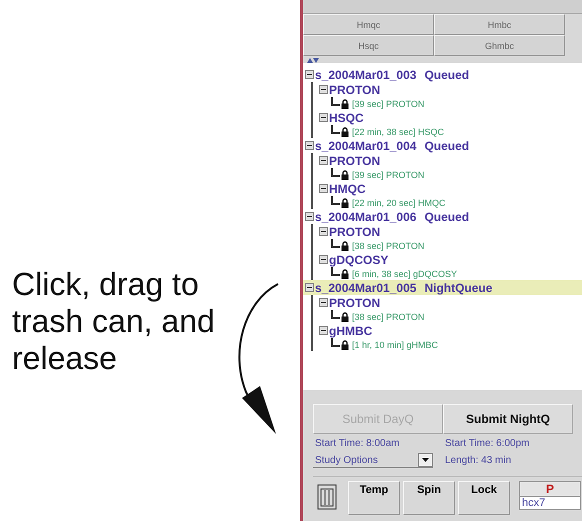 The image size is (582, 521). I want to click on queue-row: s_2004Mar01_004 Queued, so click(442, 145).